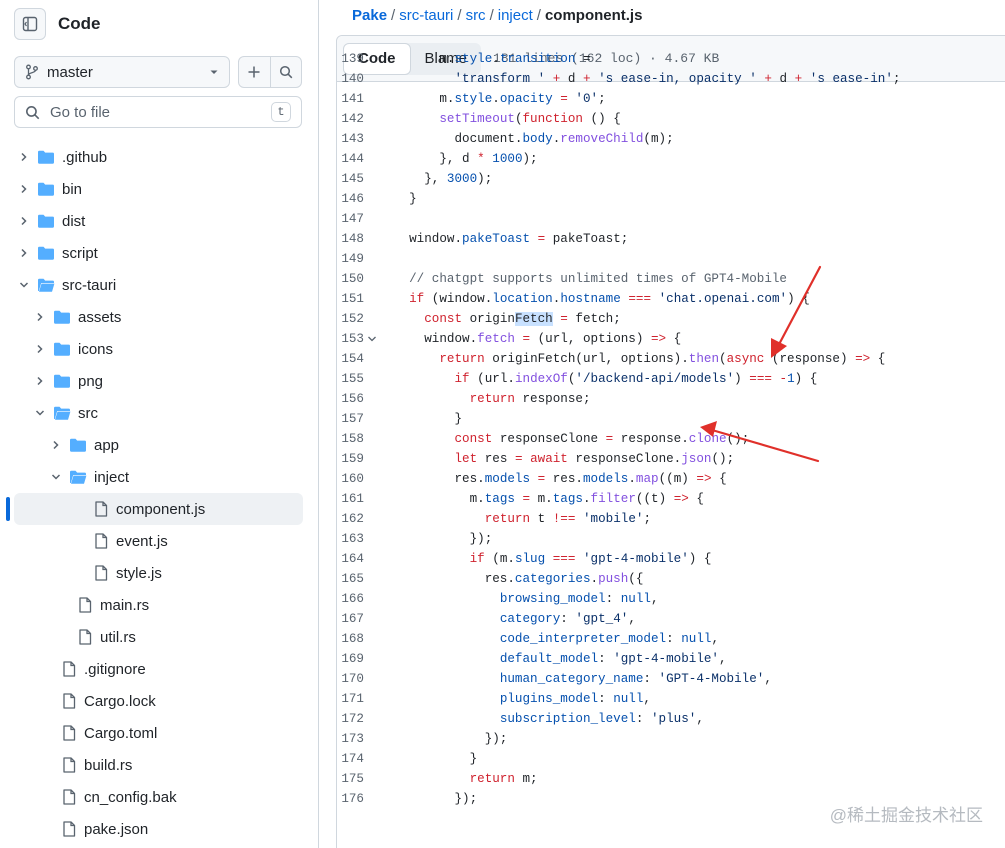  Describe the element at coordinates (342, 279) in the screenshot. I see `line-number: 150` at that location.